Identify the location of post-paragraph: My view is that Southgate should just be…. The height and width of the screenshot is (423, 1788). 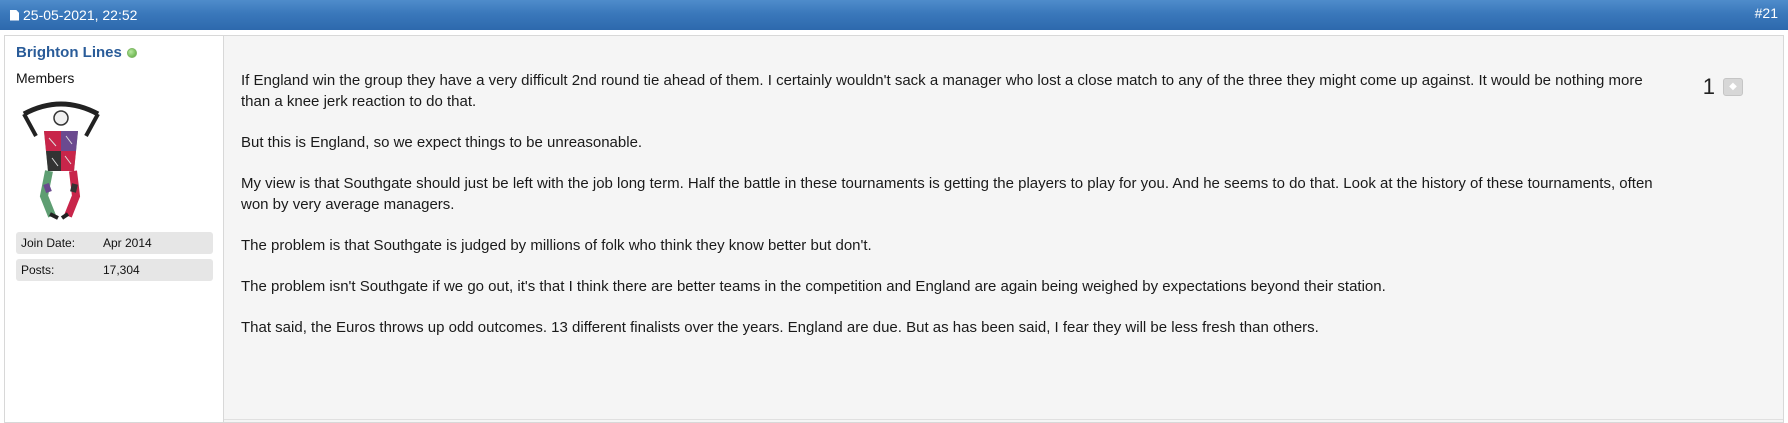
(947, 194).